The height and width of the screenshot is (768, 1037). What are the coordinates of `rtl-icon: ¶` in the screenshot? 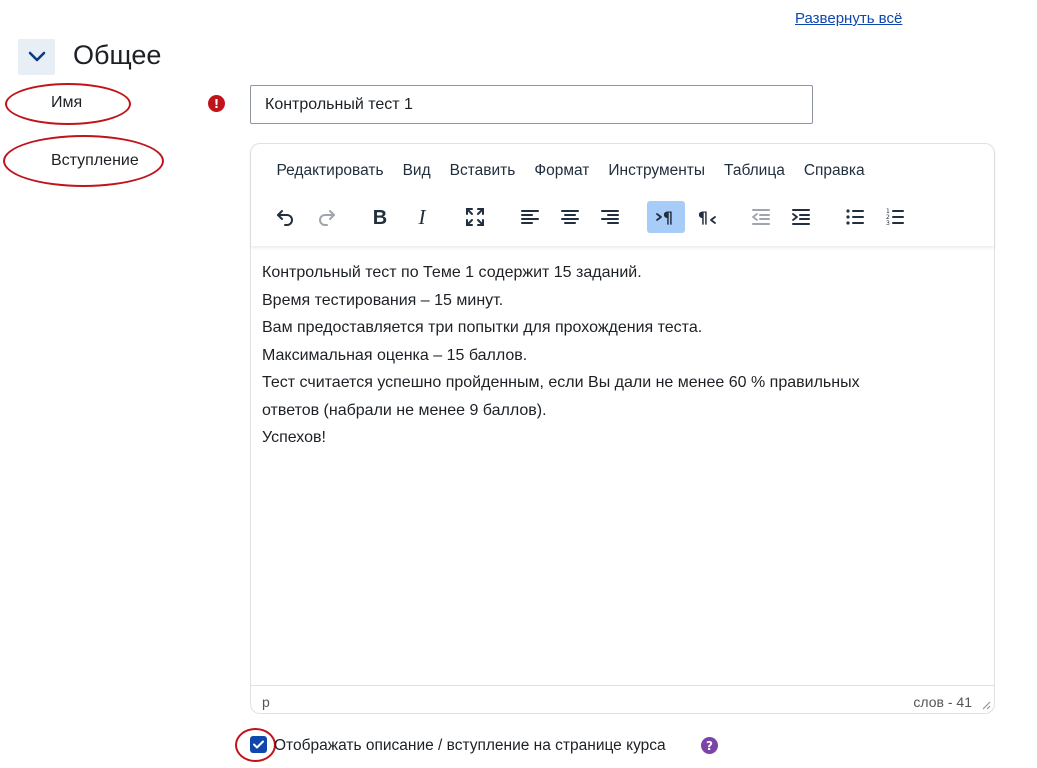 It's located at (707, 217).